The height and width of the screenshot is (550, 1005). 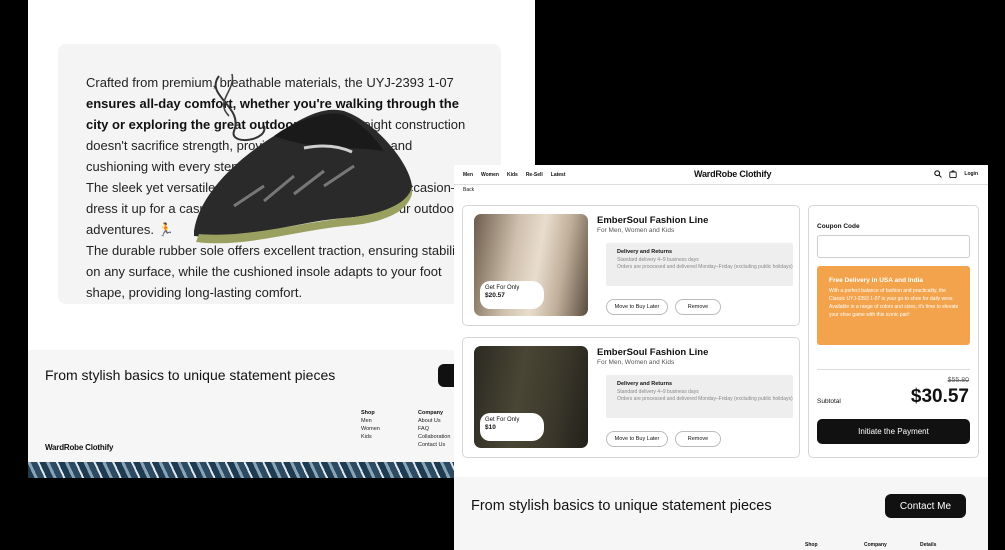 I want to click on initiate-payment-button: Initiate the Payment, so click(x=893, y=431).